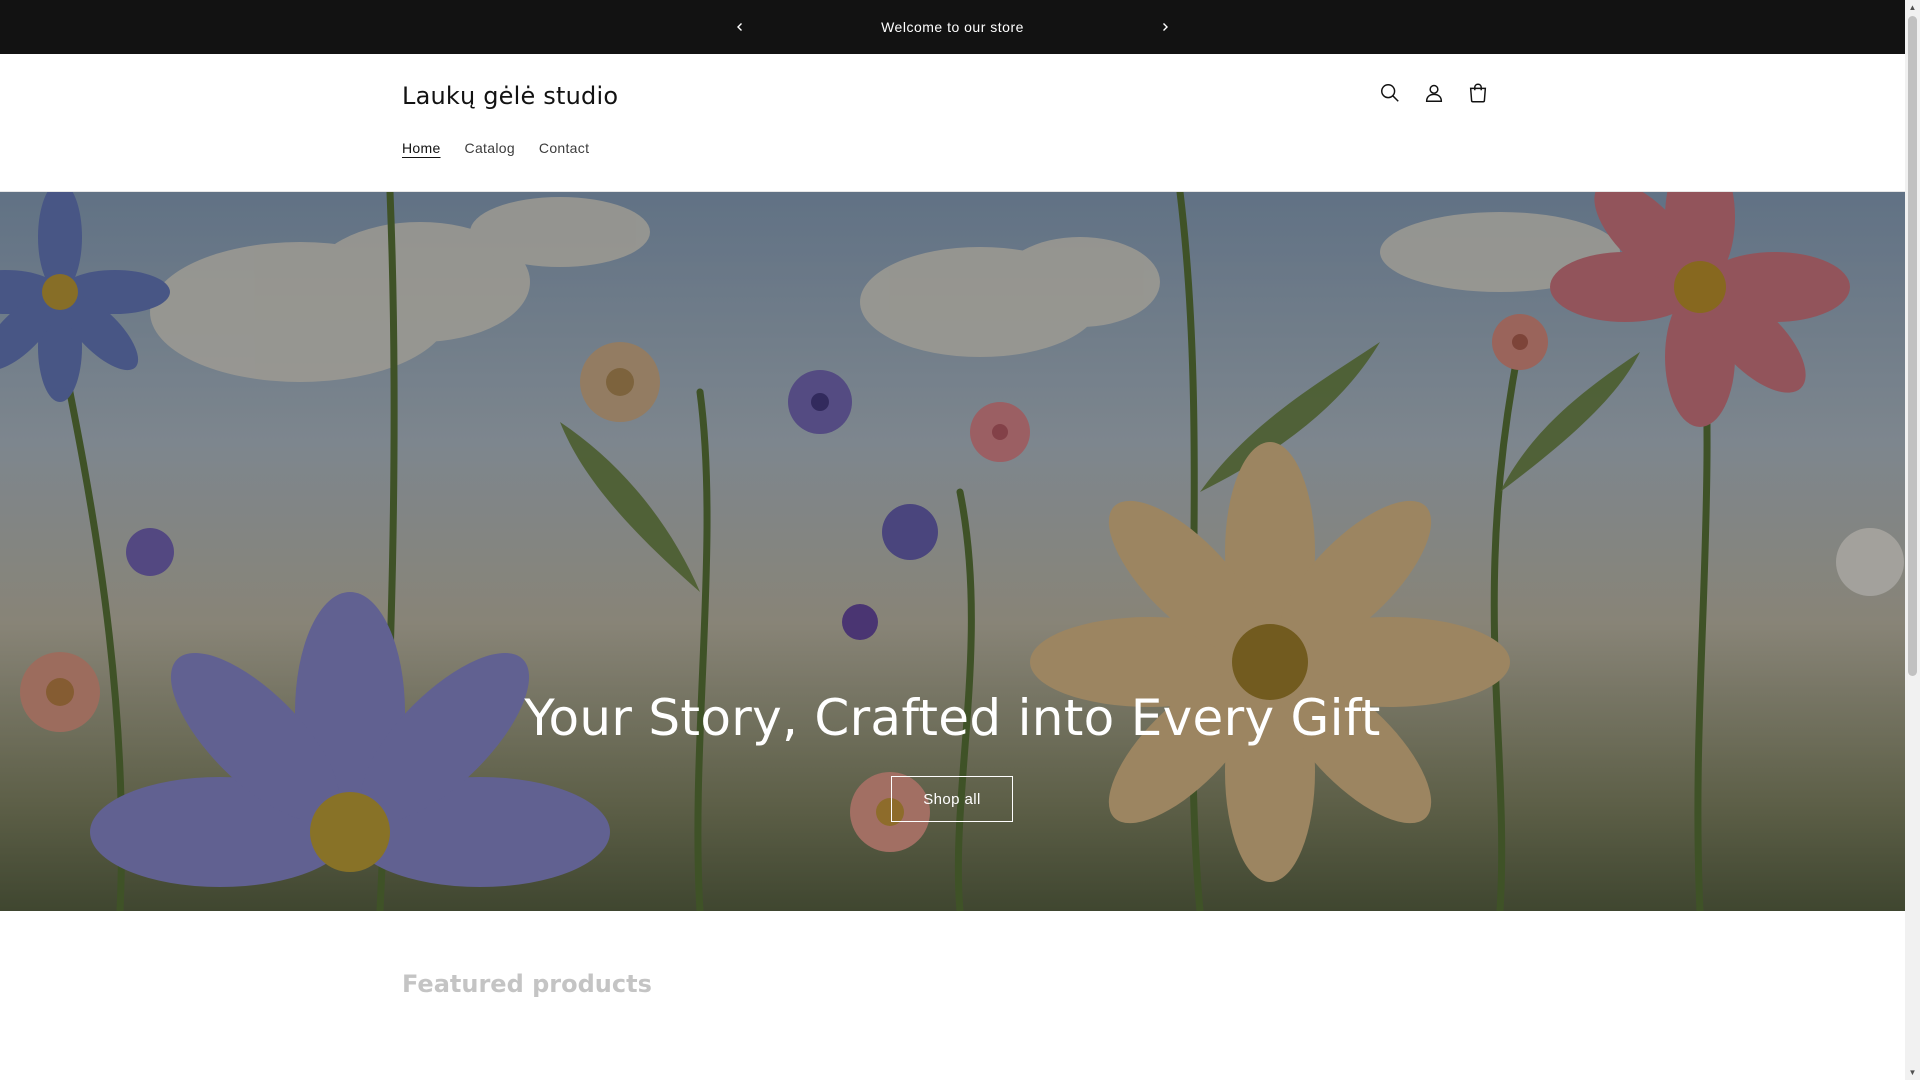 The image size is (1920, 1080). Describe the element at coordinates (1912, 7) in the screenshot. I see `scroll-up-arrow-icon: ▲` at that location.